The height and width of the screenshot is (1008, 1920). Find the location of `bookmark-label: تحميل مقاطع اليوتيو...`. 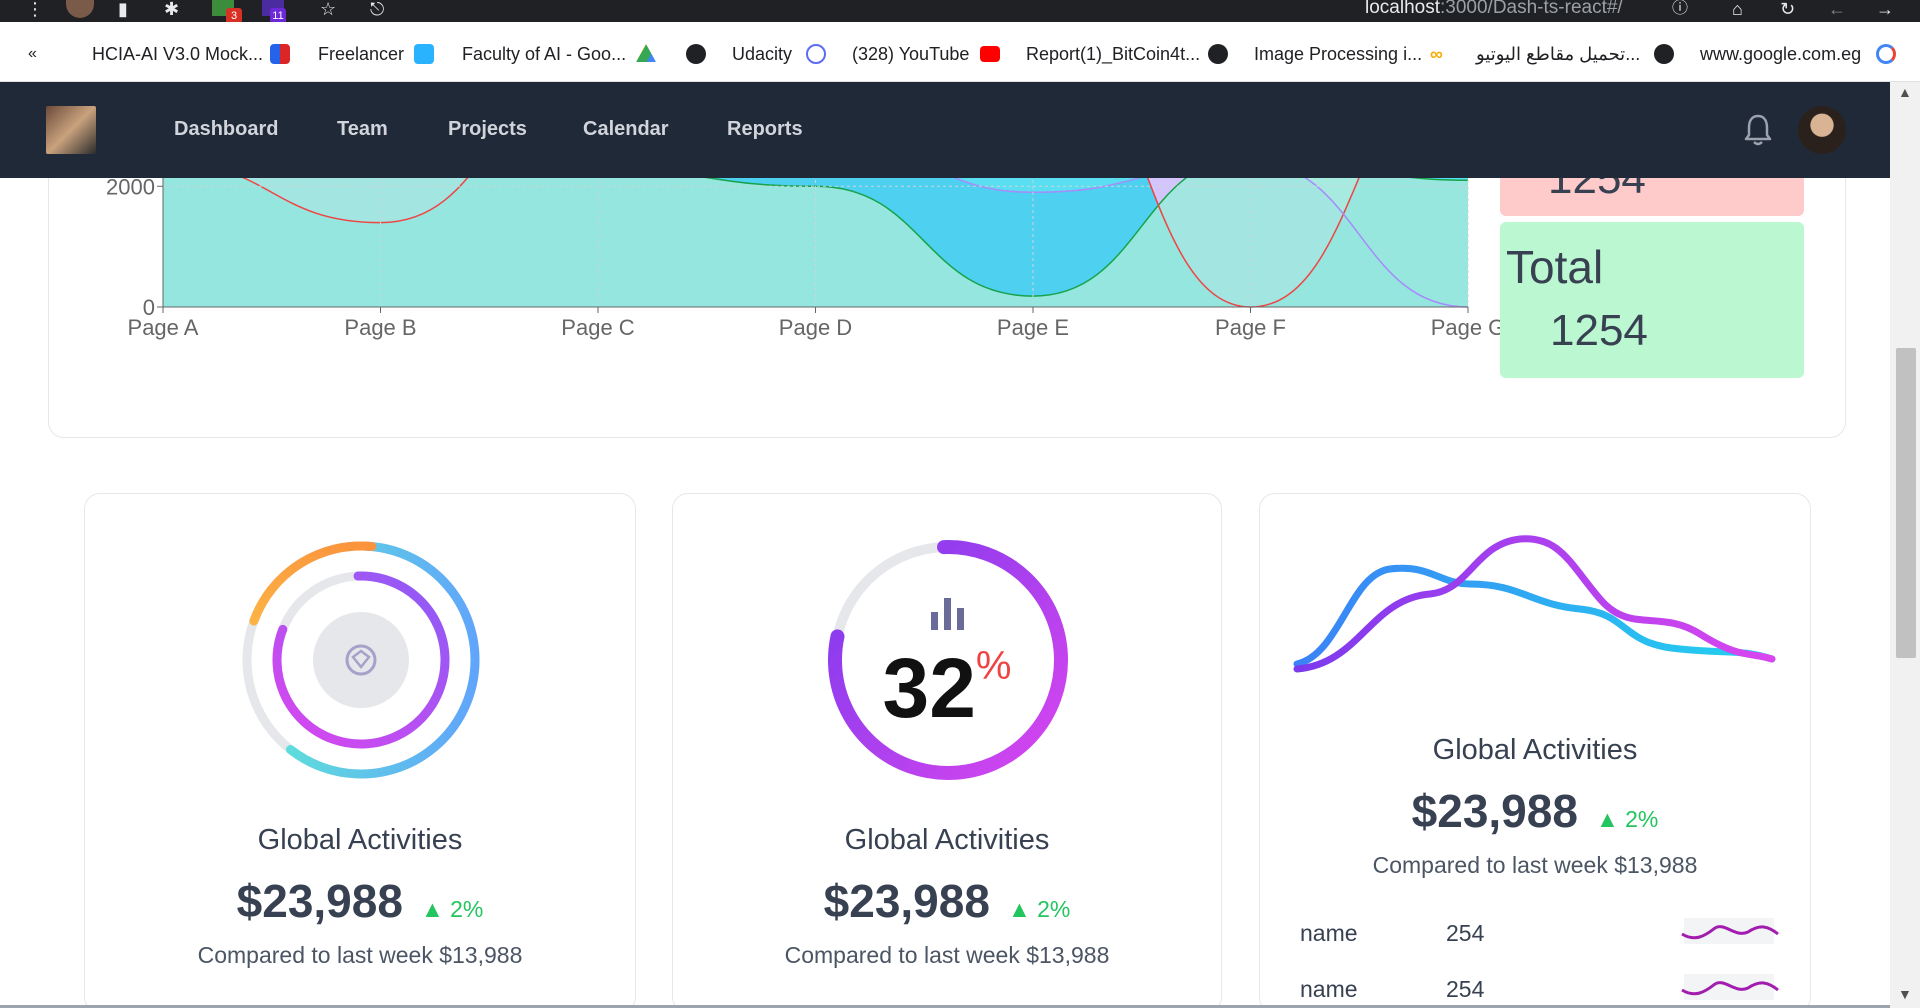

bookmark-label: تحميل مقاطع اليوتيو... is located at coordinates (1558, 53).